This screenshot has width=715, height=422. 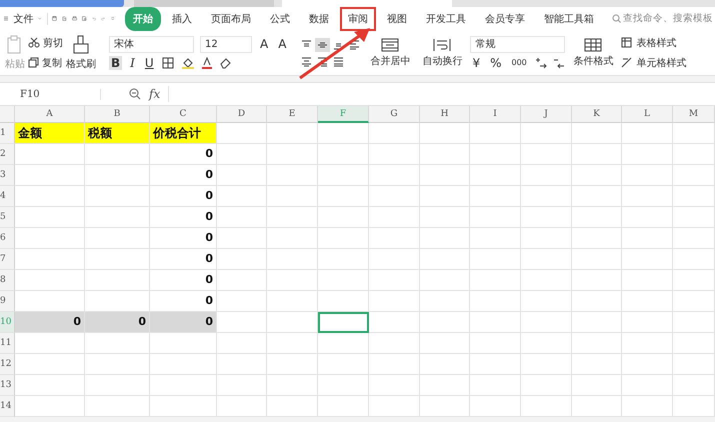 What do you see at coordinates (7, 301) in the screenshot?
I see `row-header: 9` at bounding box center [7, 301].